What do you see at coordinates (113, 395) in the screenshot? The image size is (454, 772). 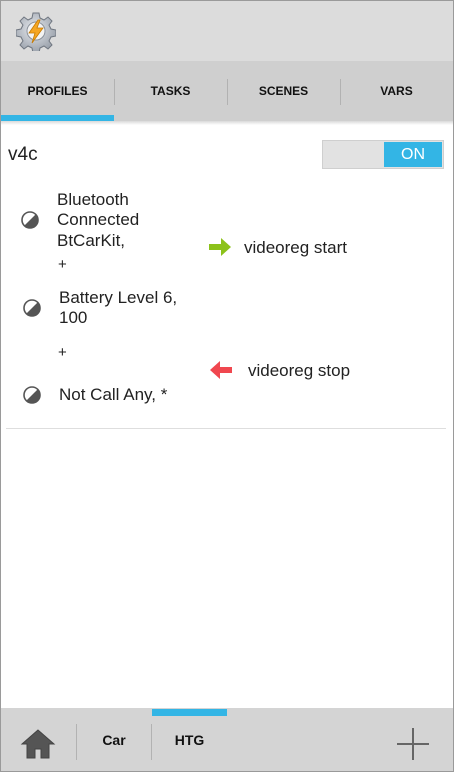 I see `context-call-line1: Not Call Any, *` at bounding box center [113, 395].